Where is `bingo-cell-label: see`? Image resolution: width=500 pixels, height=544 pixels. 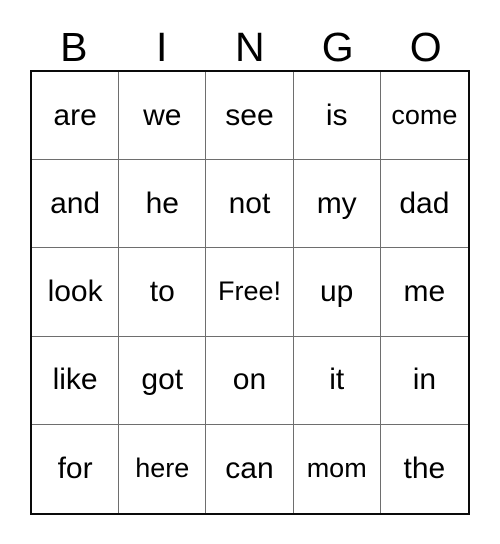 bingo-cell-label: see is located at coordinates (249, 115).